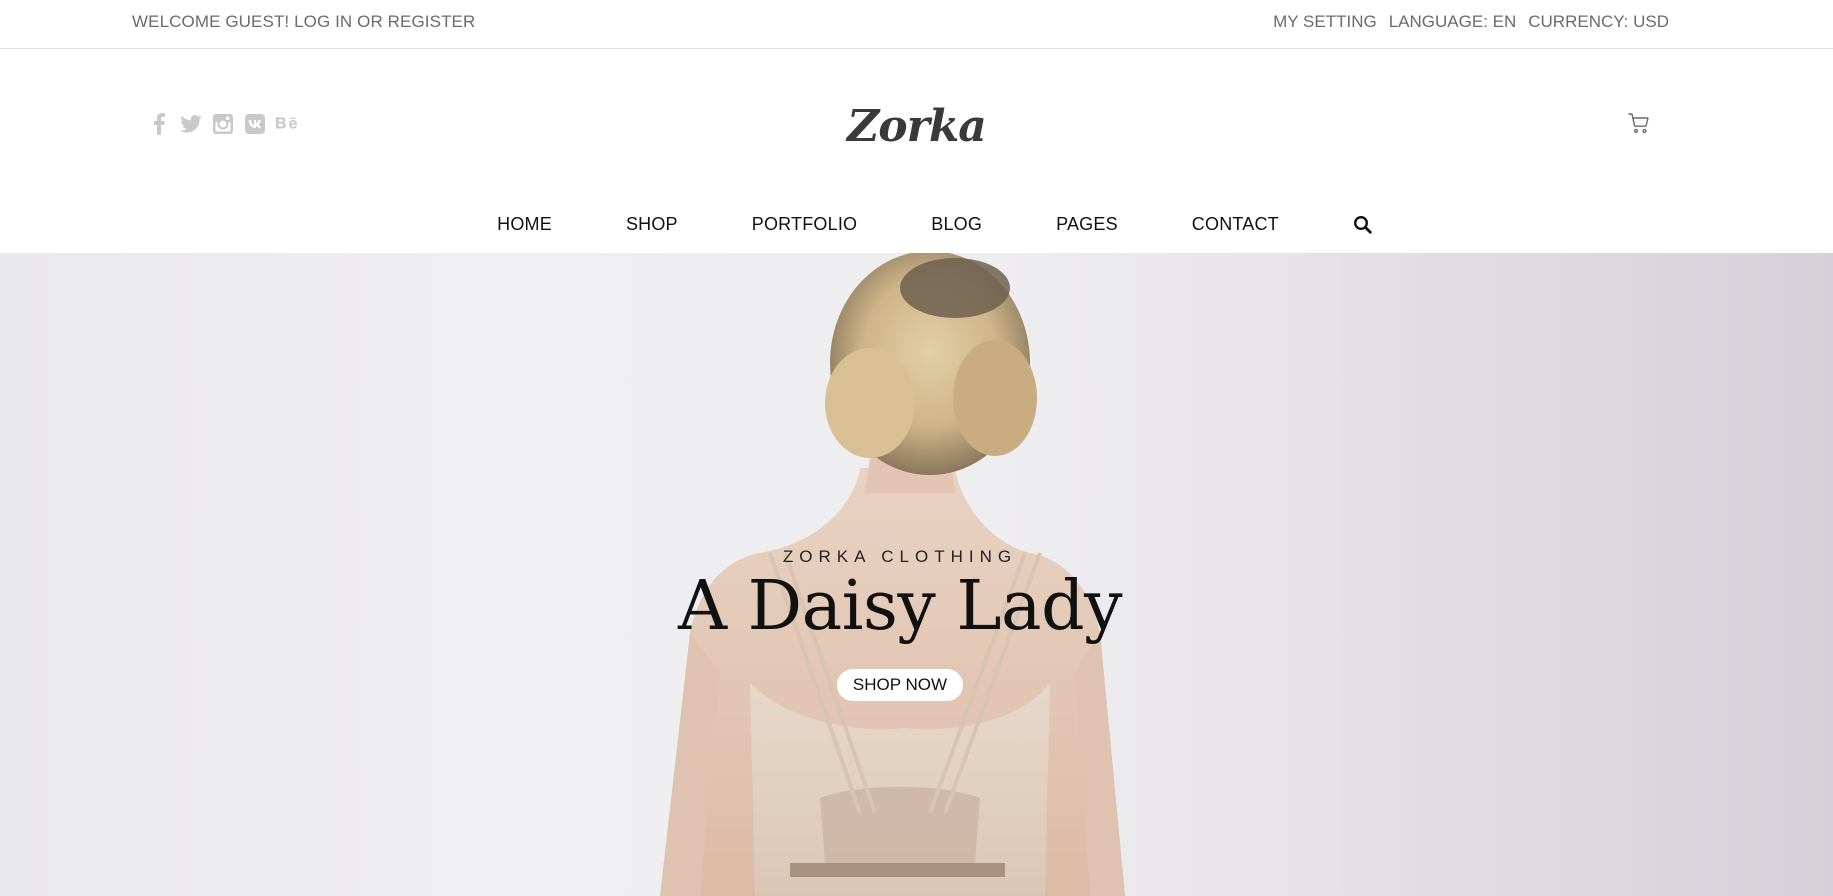  What do you see at coordinates (805, 224) in the screenshot?
I see `nav-item-portfolio: PORTFOLIO` at bounding box center [805, 224].